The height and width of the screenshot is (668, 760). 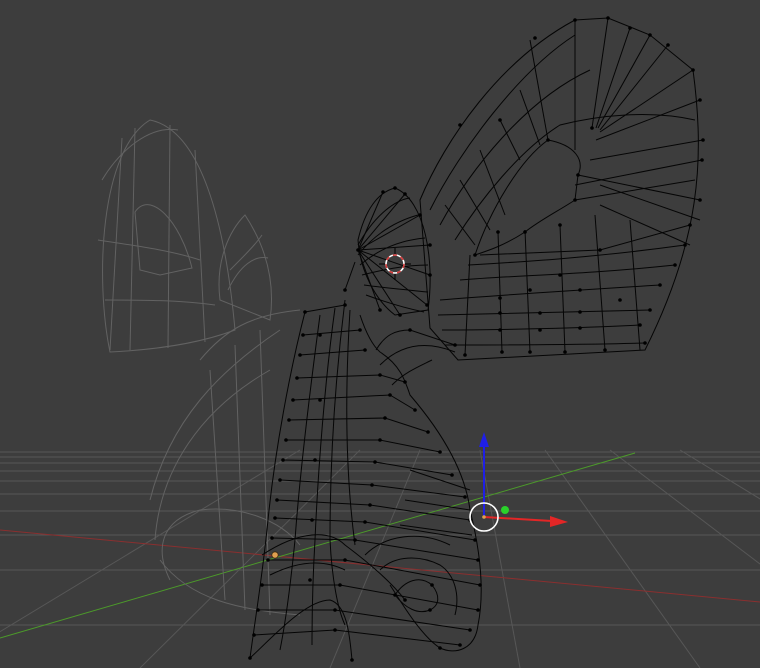 I want to click on gizmo-y-handle, so click(x=505, y=510).